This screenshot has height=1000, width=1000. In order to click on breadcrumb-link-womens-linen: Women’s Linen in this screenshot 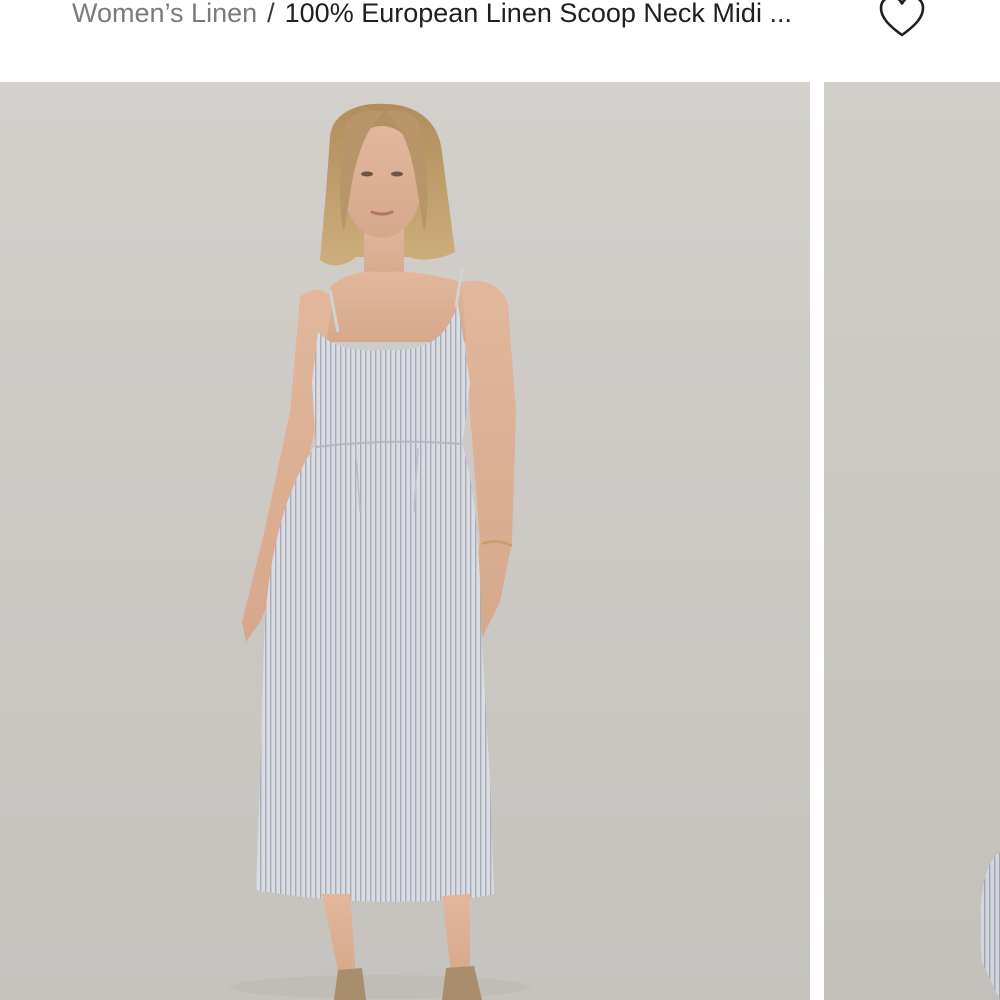, I will do `click(164, 15)`.